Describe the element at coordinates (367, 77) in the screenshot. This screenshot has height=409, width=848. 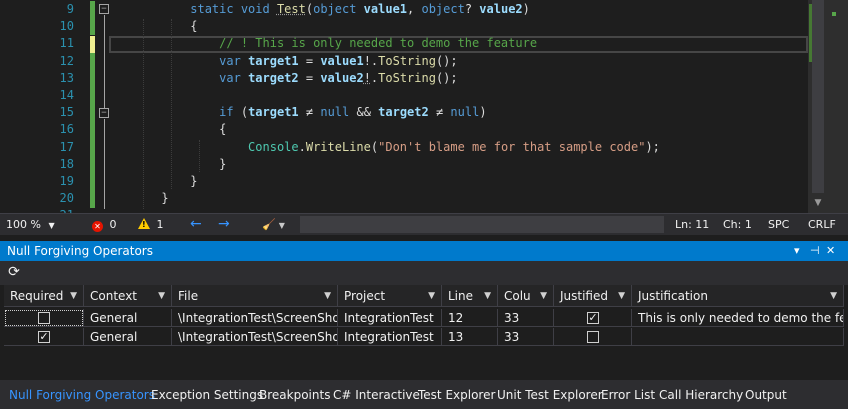
I see `null-forgiving-operator: !` at that location.